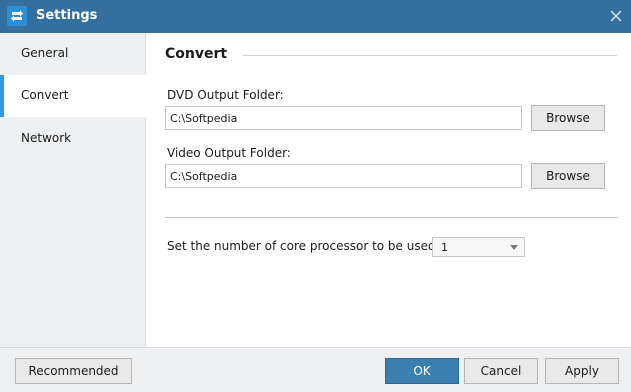 The width and height of the screenshot is (631, 392). What do you see at coordinates (582, 371) in the screenshot?
I see `apply-button: Apply` at bounding box center [582, 371].